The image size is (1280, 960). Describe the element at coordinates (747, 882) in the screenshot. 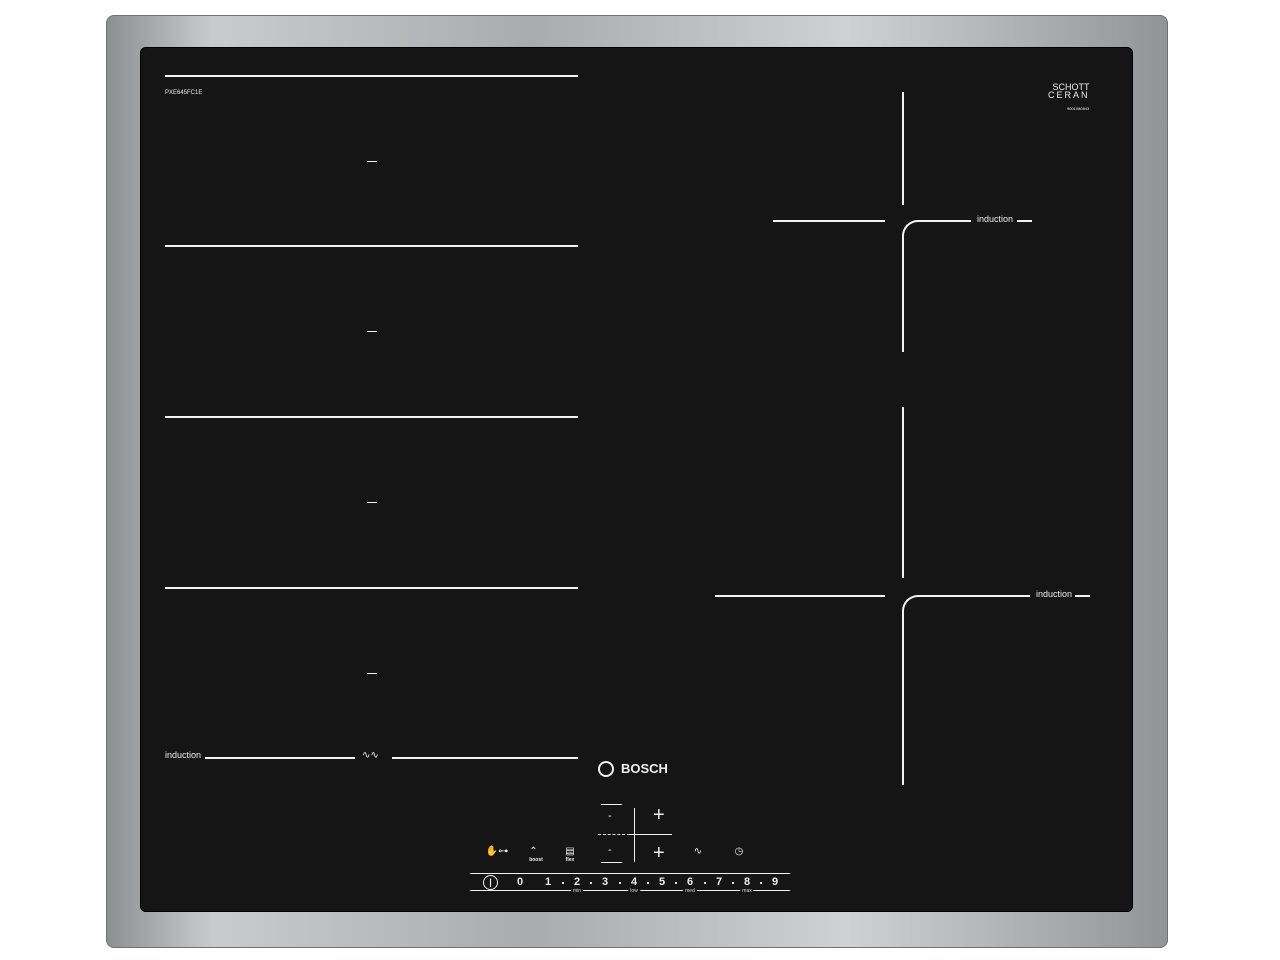

I see `power-level-8: 8` at that location.